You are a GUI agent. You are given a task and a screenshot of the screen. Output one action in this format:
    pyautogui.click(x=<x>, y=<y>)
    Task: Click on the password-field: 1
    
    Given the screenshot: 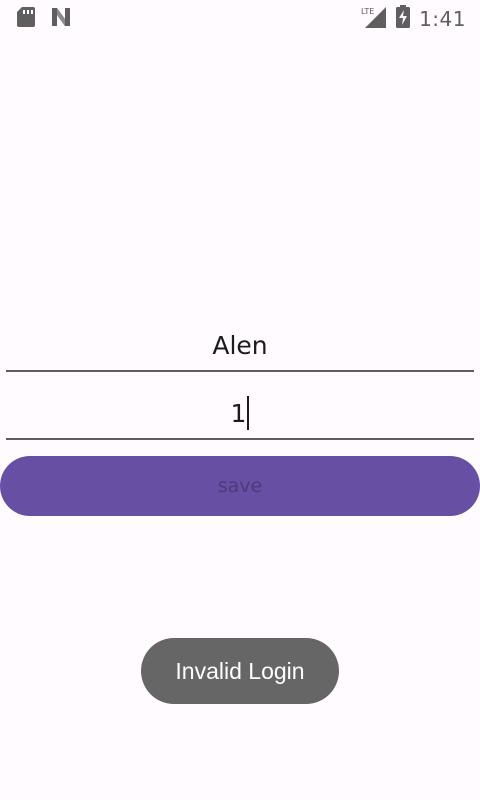 What is the action you would take?
    pyautogui.click(x=240, y=414)
    